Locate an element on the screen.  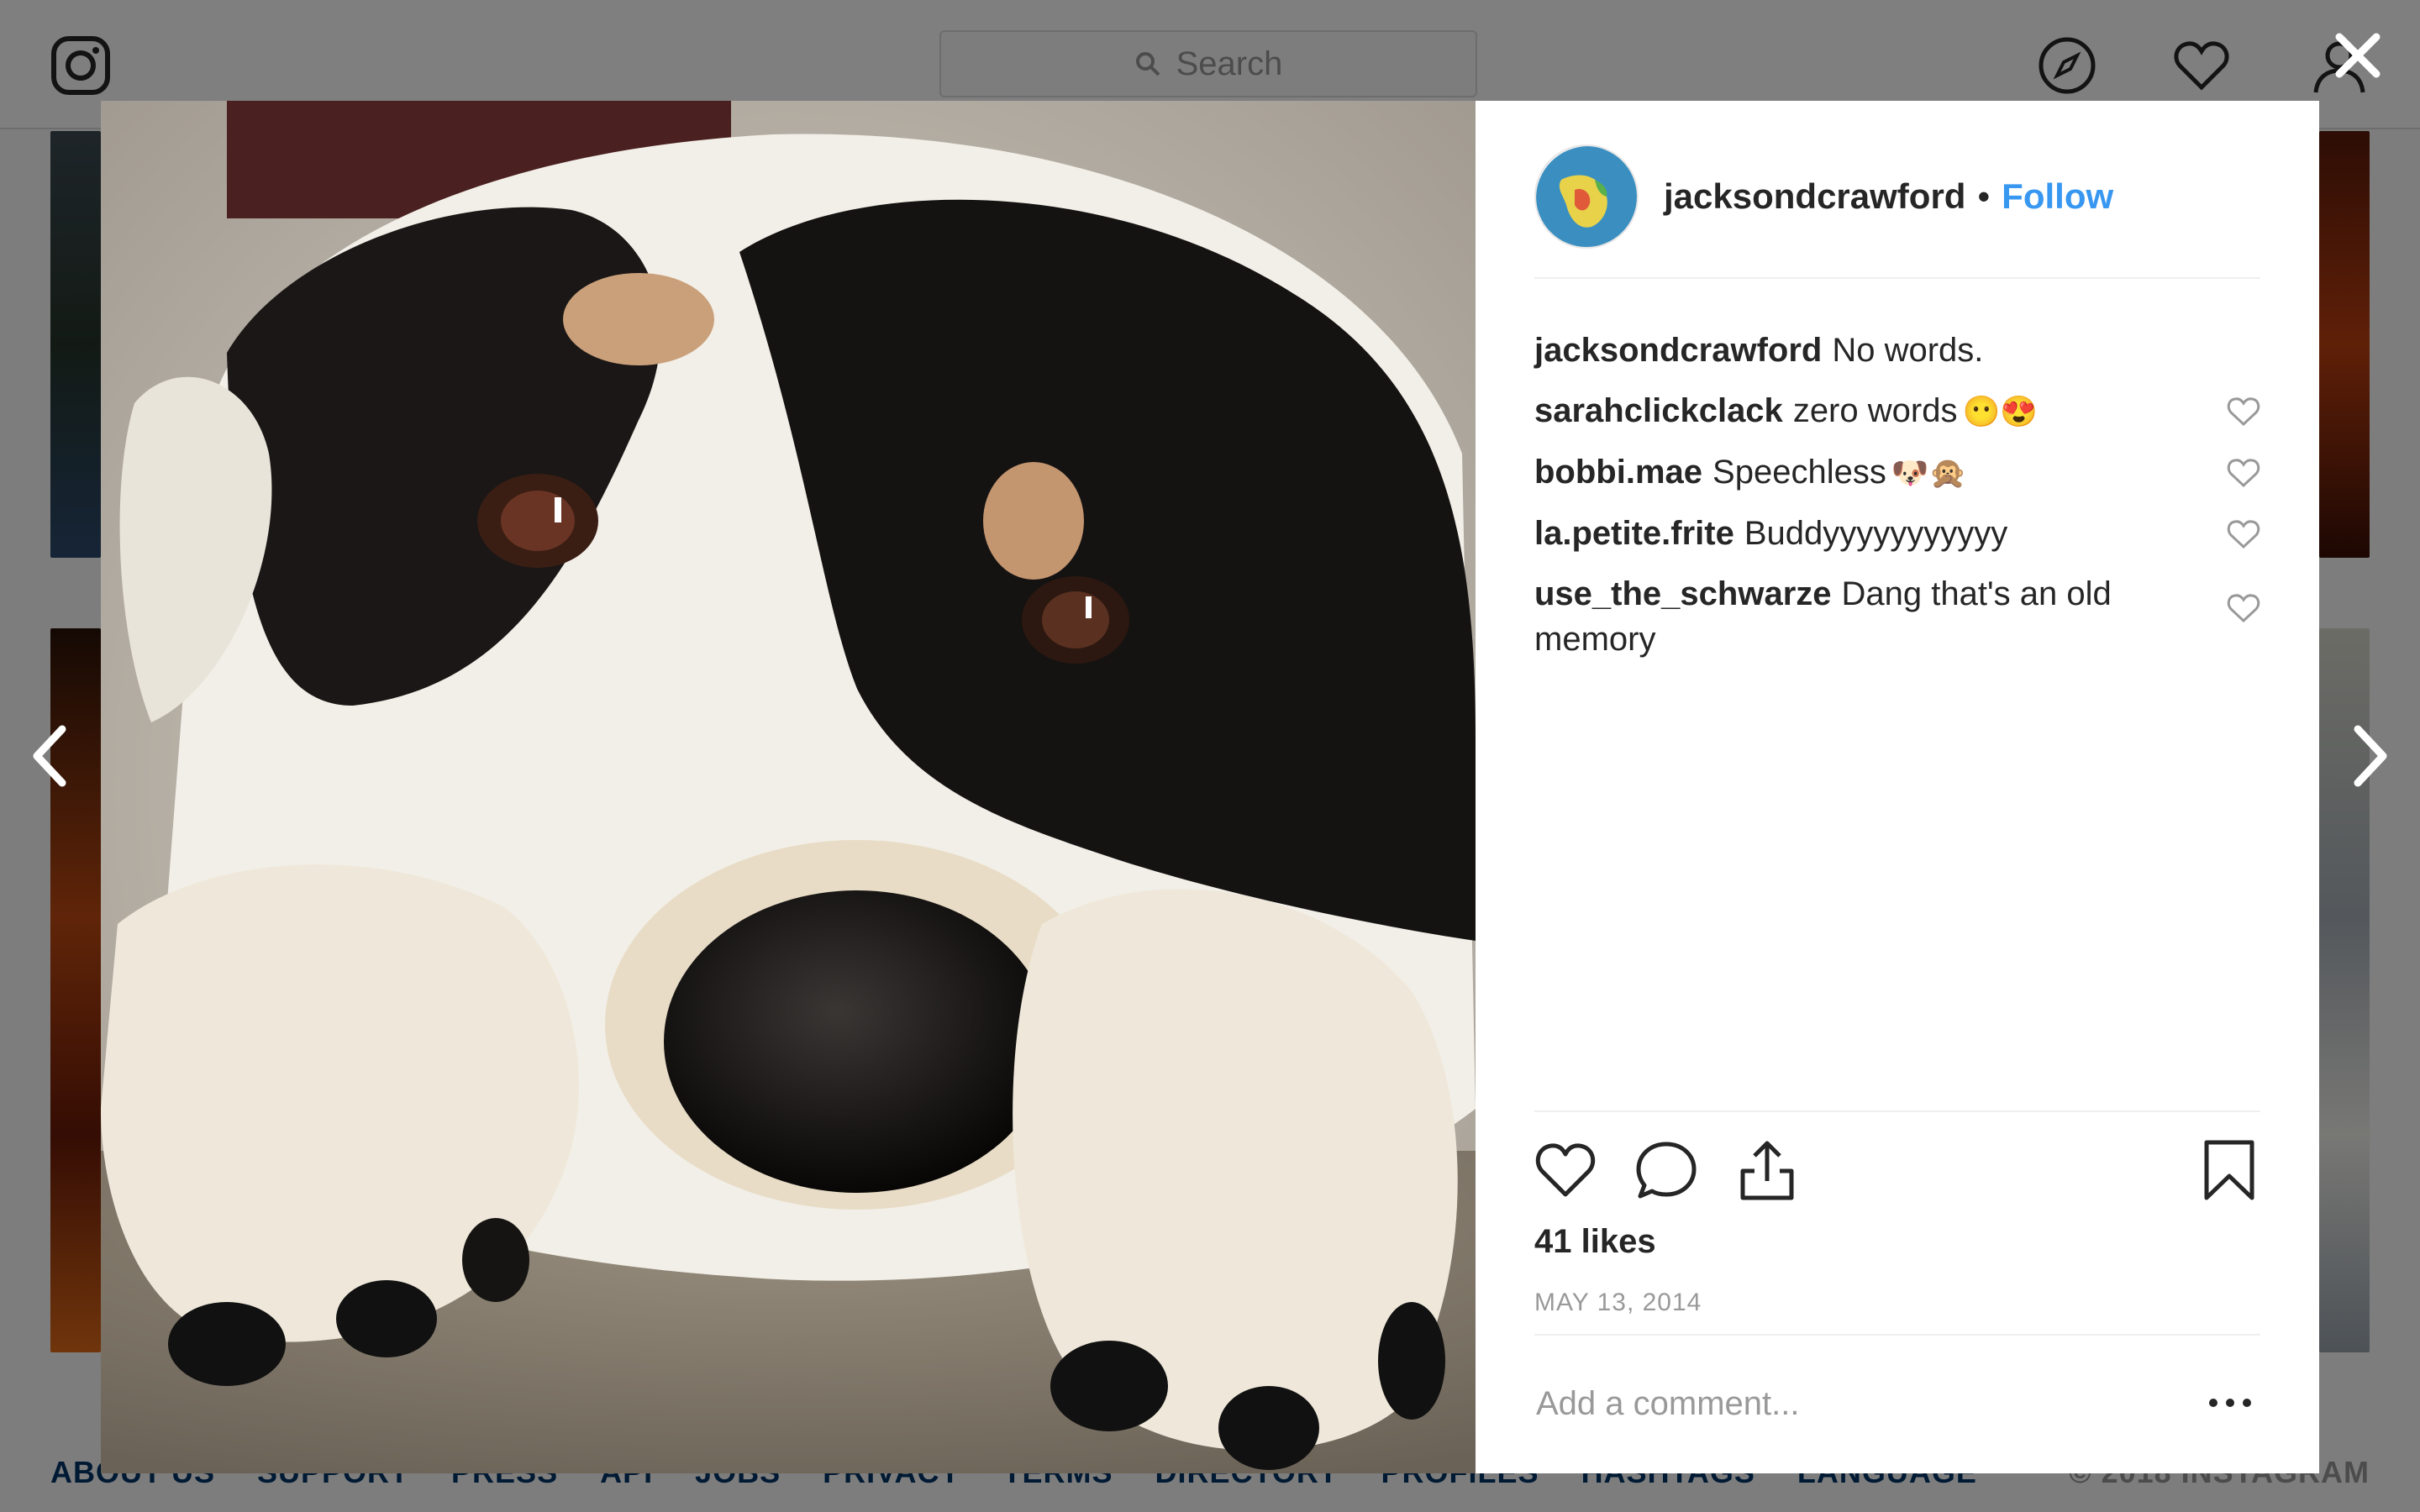
bookmark-icon is located at coordinates (2229, 1170).